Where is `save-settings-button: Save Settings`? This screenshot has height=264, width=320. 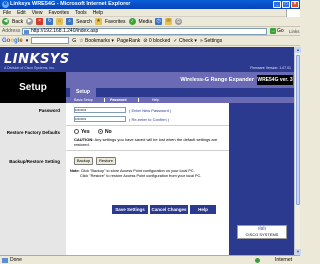
save-settings-button: Save Settings is located at coordinates (130, 209).